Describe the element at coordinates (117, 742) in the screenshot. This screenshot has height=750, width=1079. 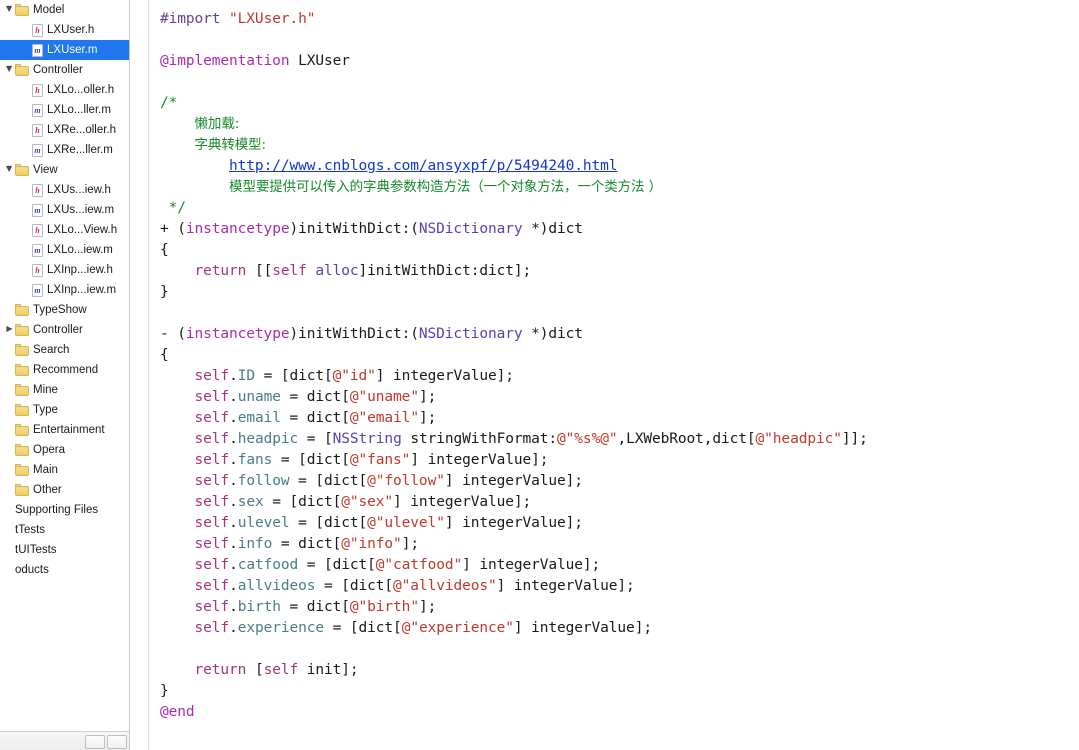
I see `navigator-add-button` at that location.